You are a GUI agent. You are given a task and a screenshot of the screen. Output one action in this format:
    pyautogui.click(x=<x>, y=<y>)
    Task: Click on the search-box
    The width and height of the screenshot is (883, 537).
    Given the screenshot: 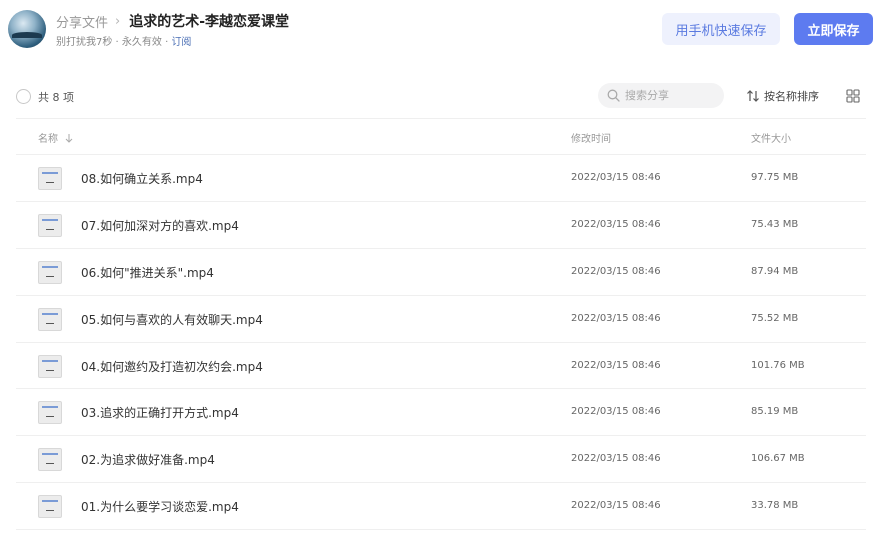 What is the action you would take?
    pyautogui.click(x=661, y=95)
    